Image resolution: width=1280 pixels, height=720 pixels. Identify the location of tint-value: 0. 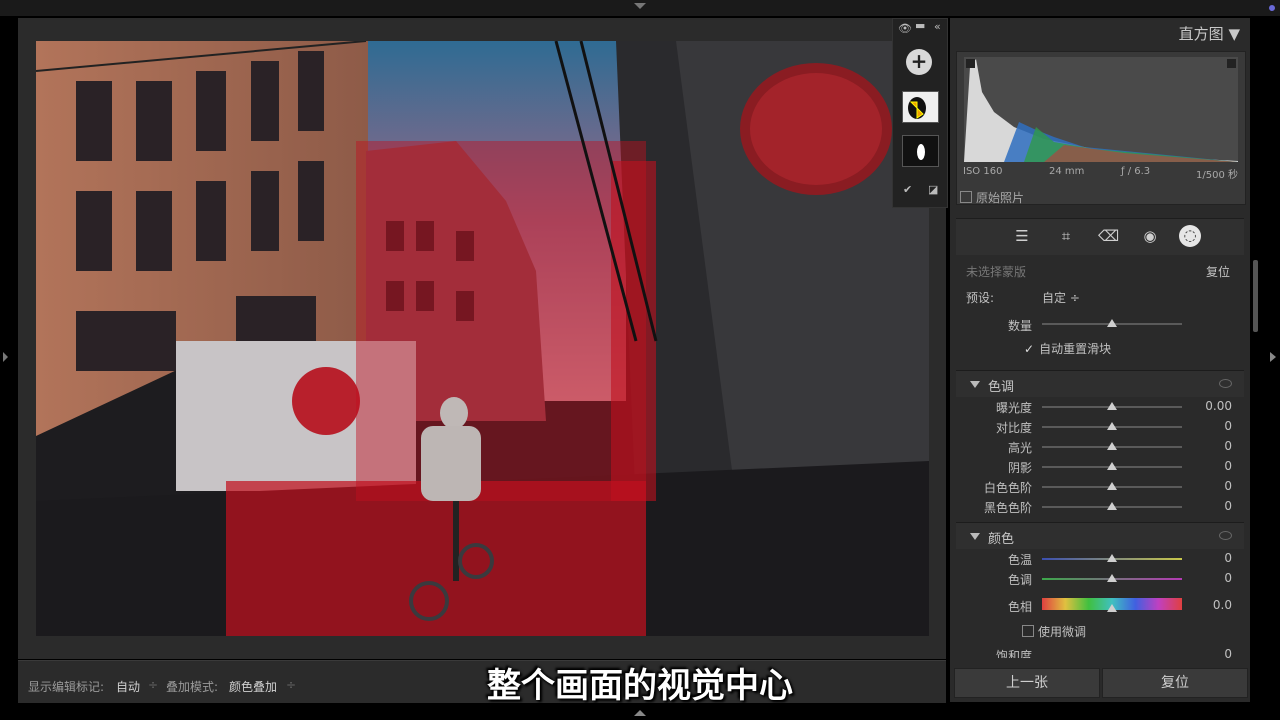
(1210, 578).